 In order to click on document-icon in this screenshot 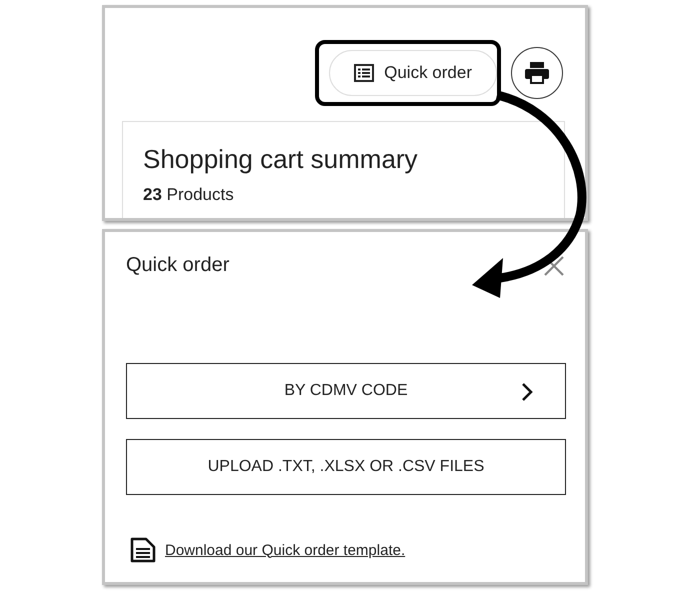, I will do `click(143, 550)`.